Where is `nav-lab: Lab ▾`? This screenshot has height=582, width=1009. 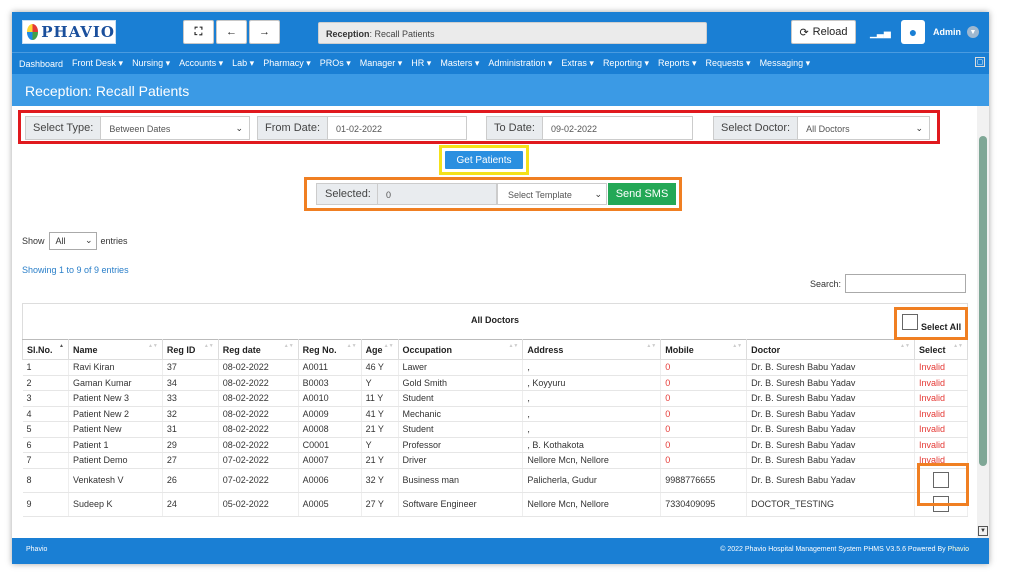
nav-lab: Lab ▾ is located at coordinates (243, 63).